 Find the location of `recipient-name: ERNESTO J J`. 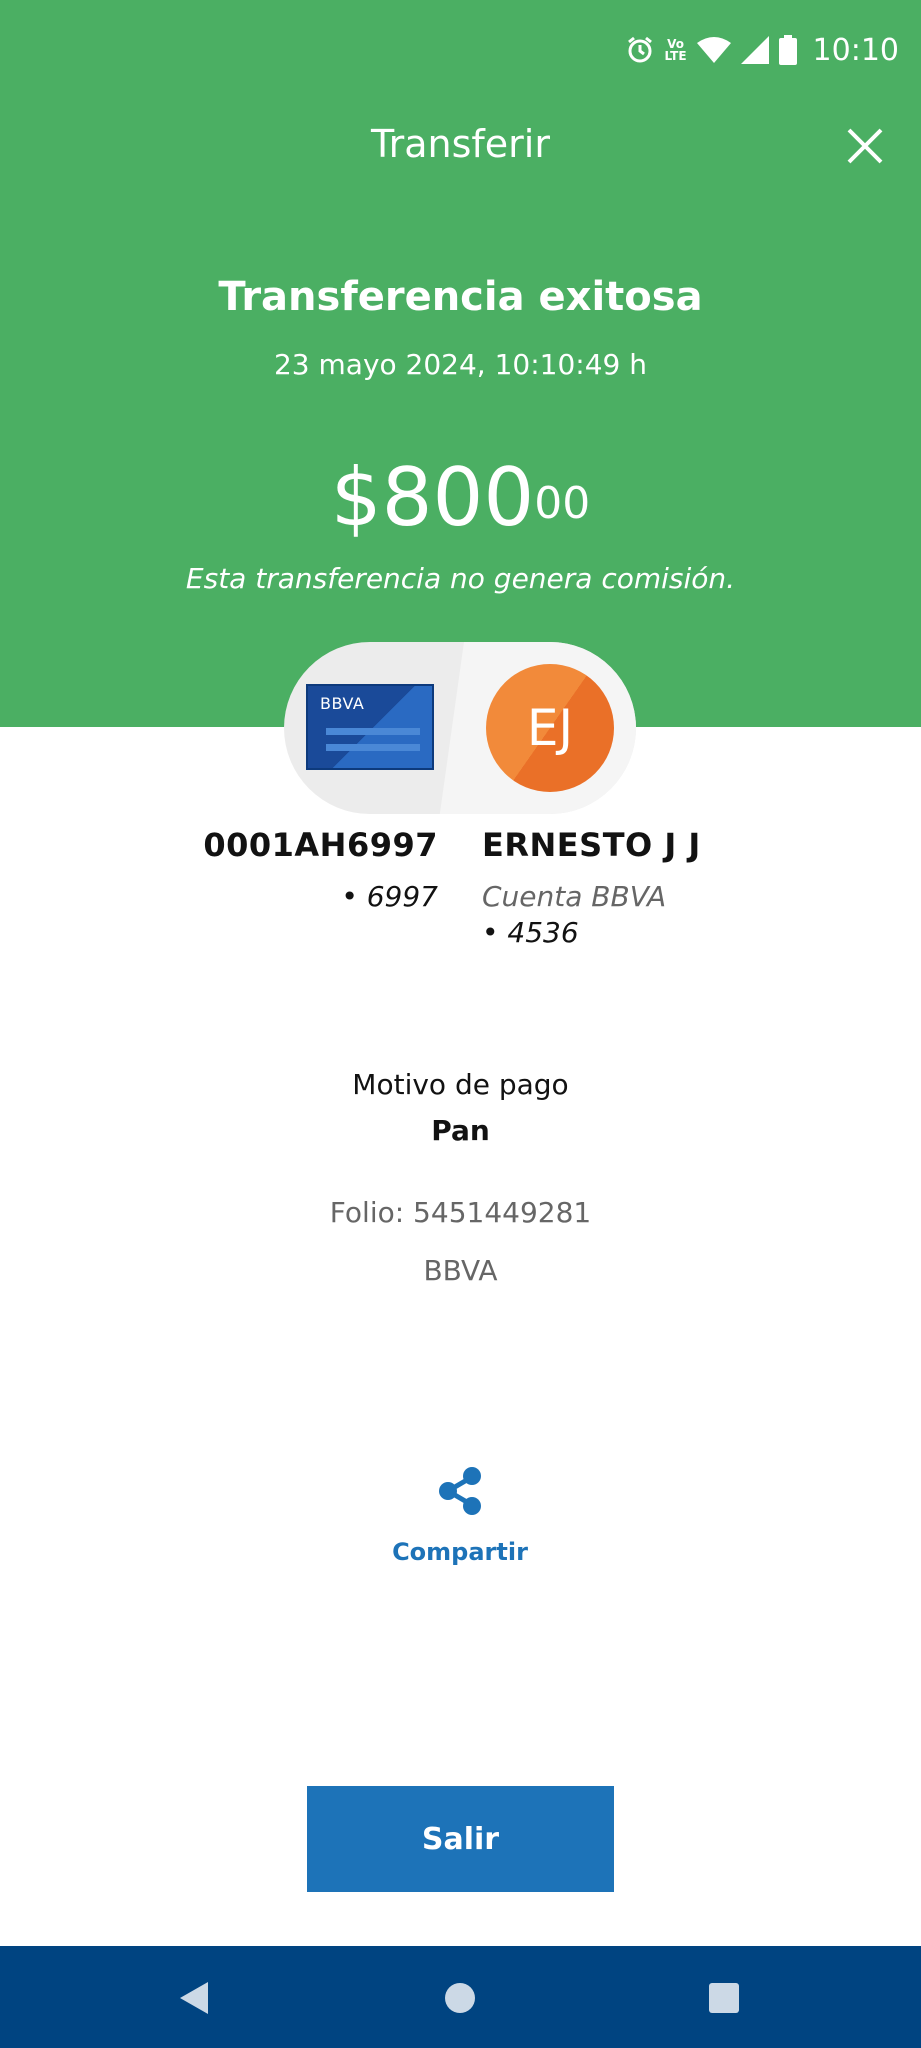

recipient-name: ERNESTO J J is located at coordinates (591, 845).